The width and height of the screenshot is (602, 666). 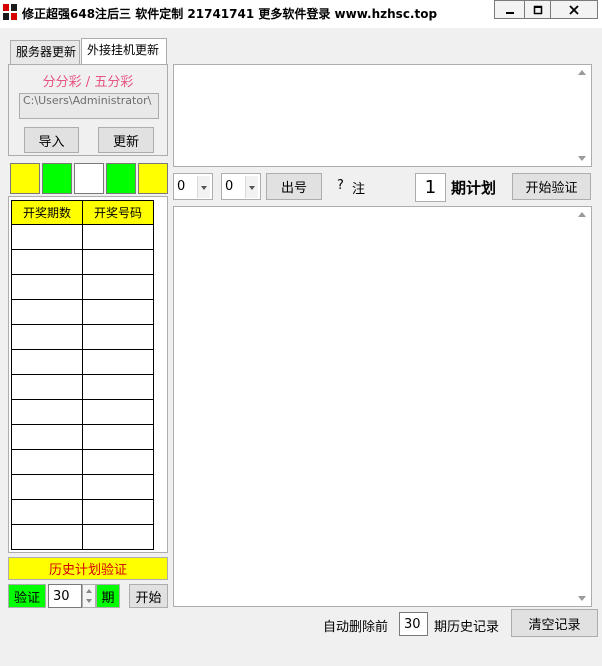 I want to click on bet-count: ?, so click(x=340, y=185).